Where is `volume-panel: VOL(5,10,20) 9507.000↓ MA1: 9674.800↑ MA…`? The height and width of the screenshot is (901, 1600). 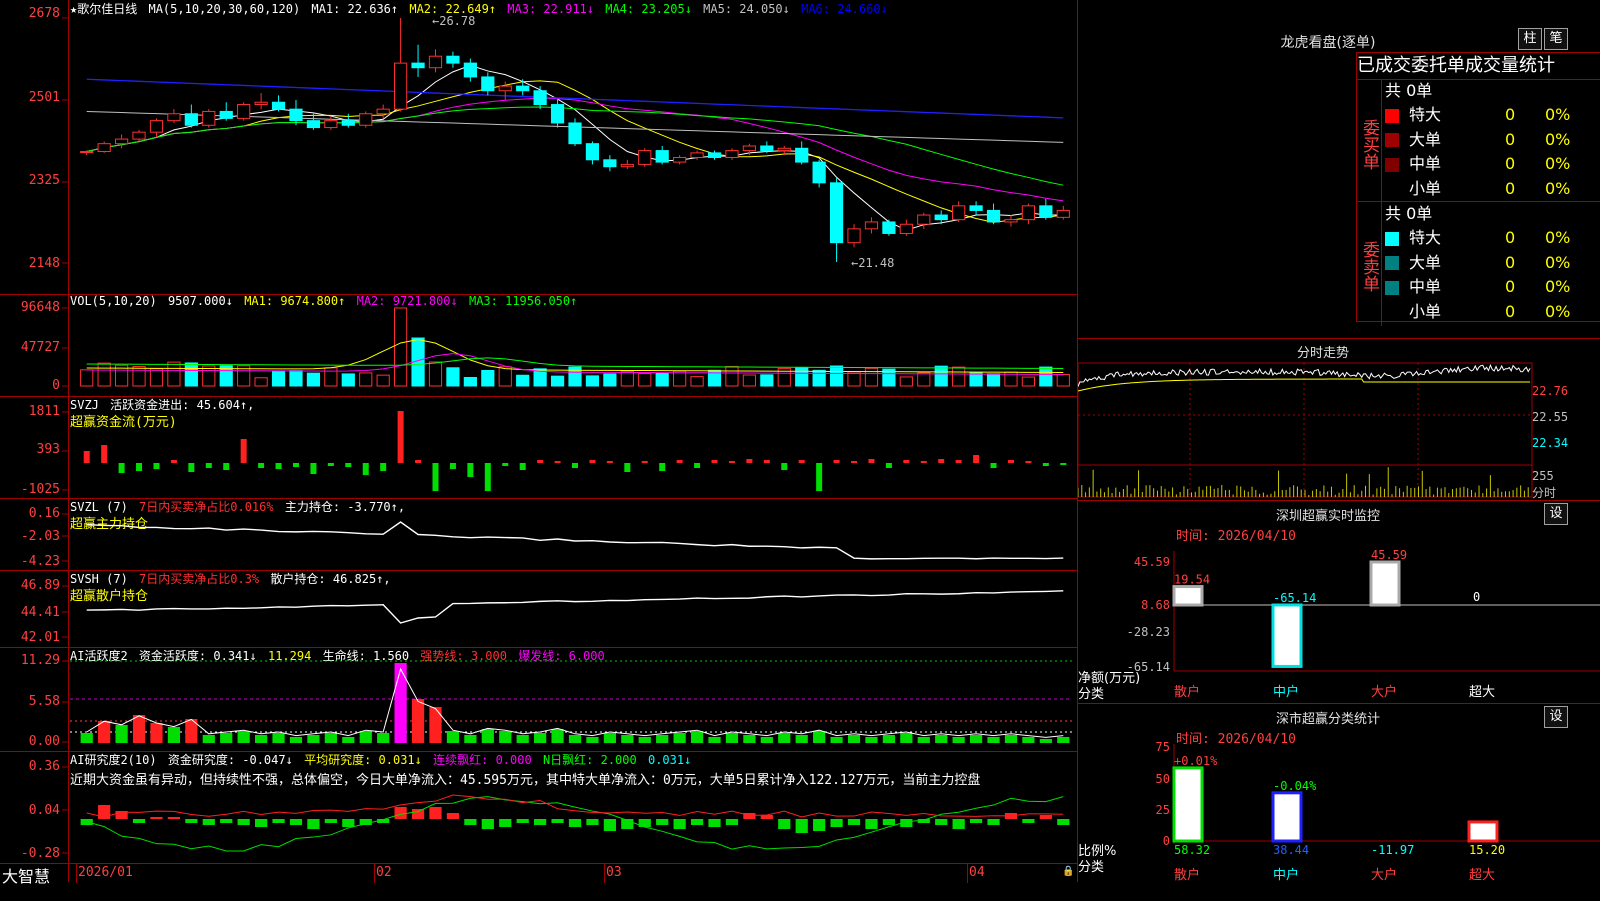 volume-panel: VOL(5,10,20) 9507.000↓ MA1: 9674.800↑ MA… is located at coordinates (538, 345).